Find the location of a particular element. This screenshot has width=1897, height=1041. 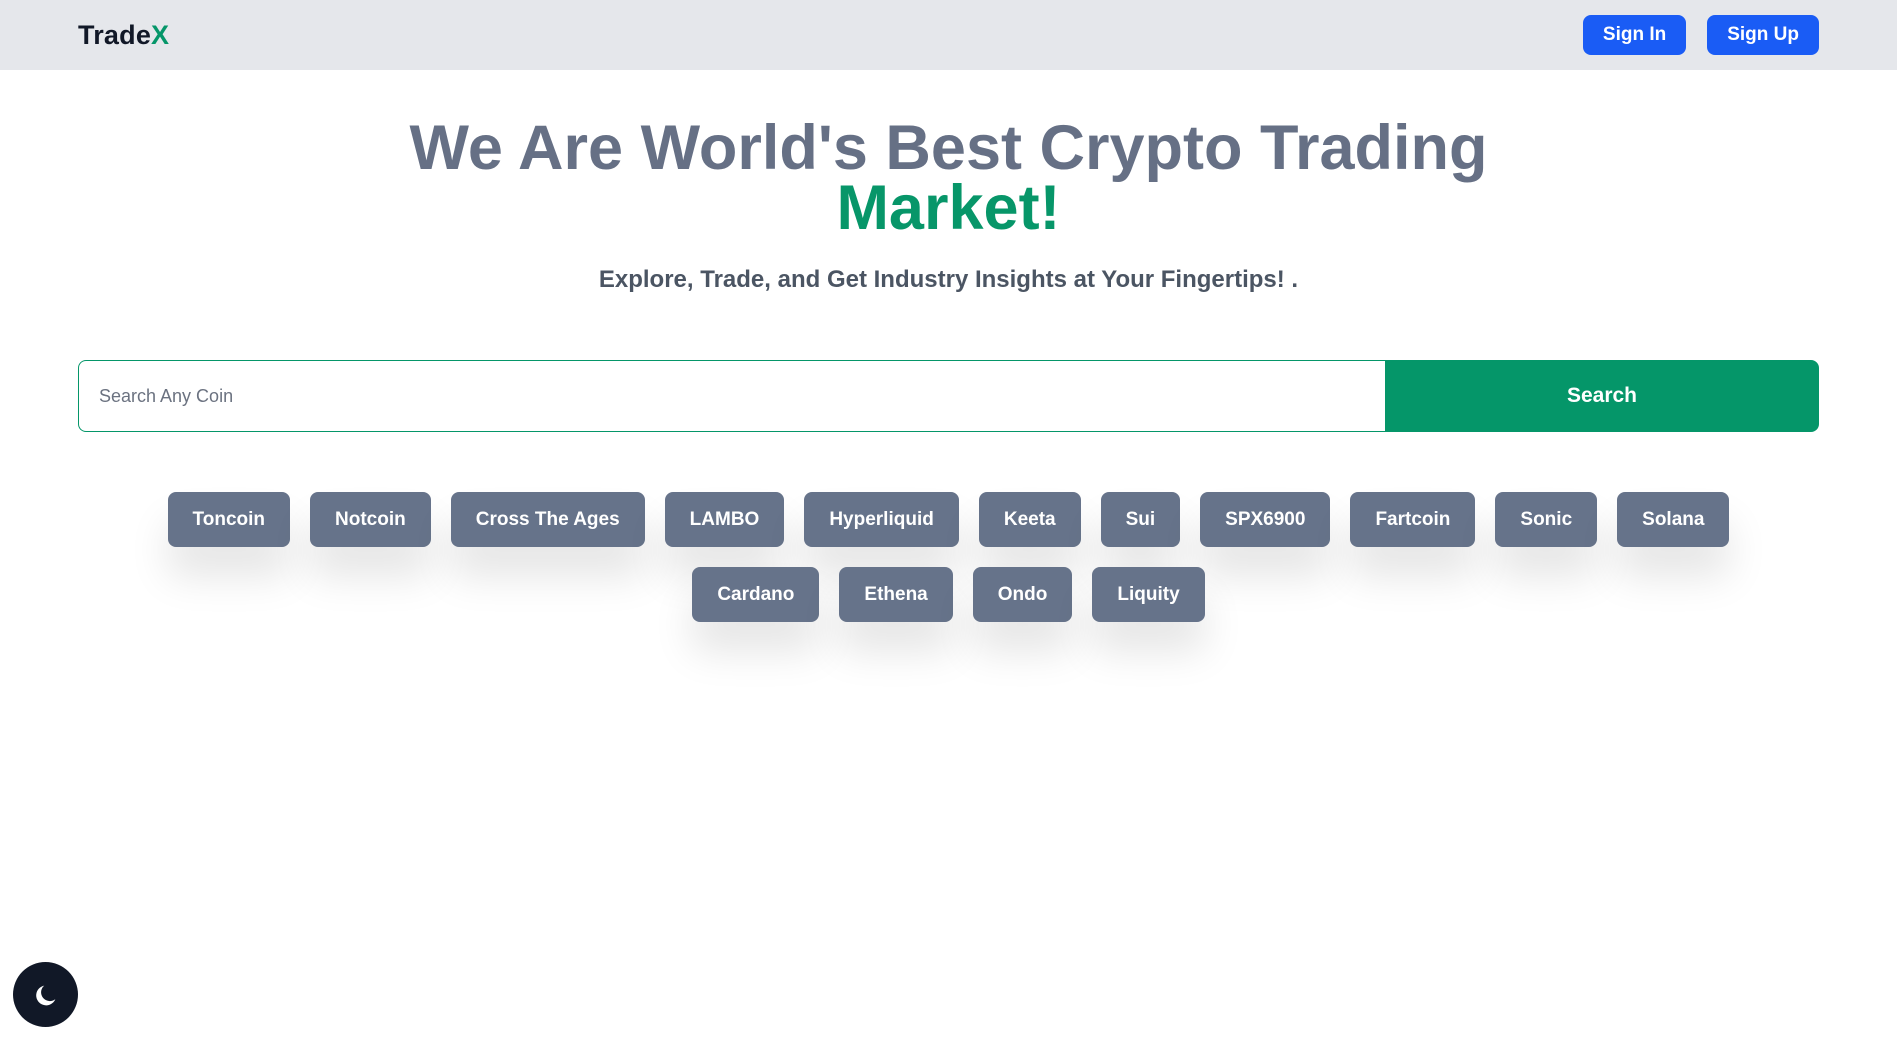

coin-chip-sonic: Sonic is located at coordinates (1546, 519).